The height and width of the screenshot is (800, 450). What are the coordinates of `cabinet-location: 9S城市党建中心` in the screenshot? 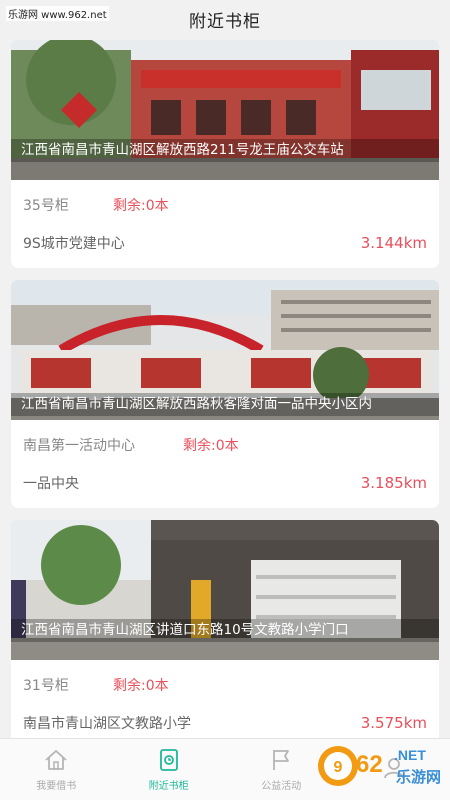 It's located at (74, 244).